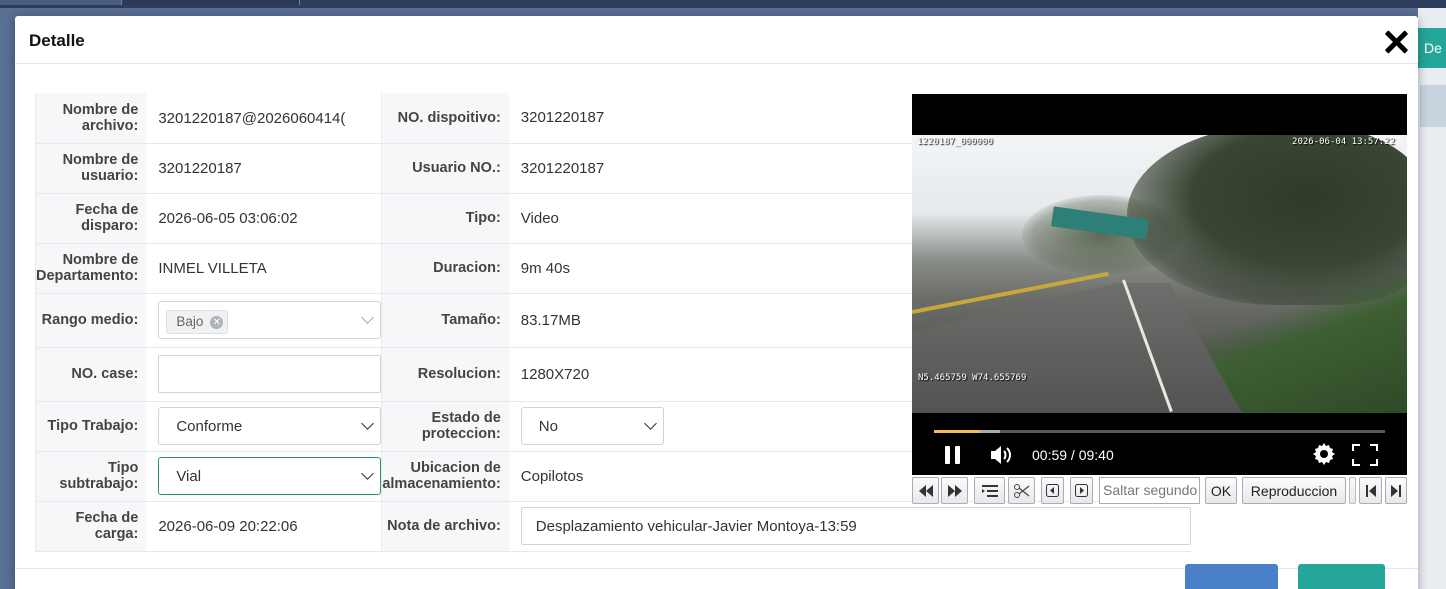 This screenshot has width=1446, height=589. I want to click on file-name-value: 3201220187@2026060414(, so click(264, 118).